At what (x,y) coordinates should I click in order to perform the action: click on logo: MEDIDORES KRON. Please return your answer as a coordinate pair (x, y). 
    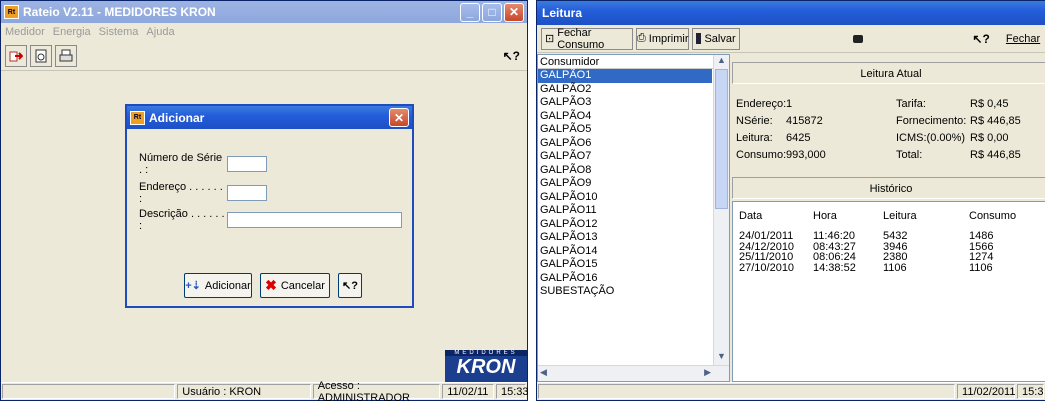
    Looking at the image, I should click on (486, 366).